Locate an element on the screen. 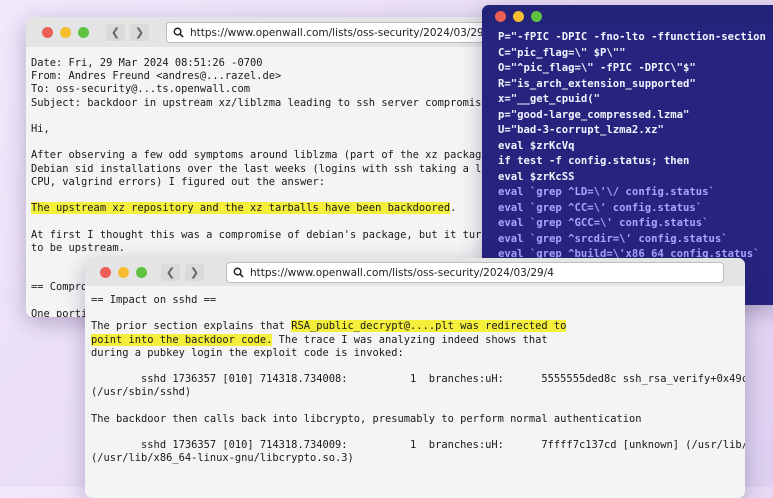 This screenshot has width=773, height=498. line-text: to be upstream. is located at coordinates (78, 247).